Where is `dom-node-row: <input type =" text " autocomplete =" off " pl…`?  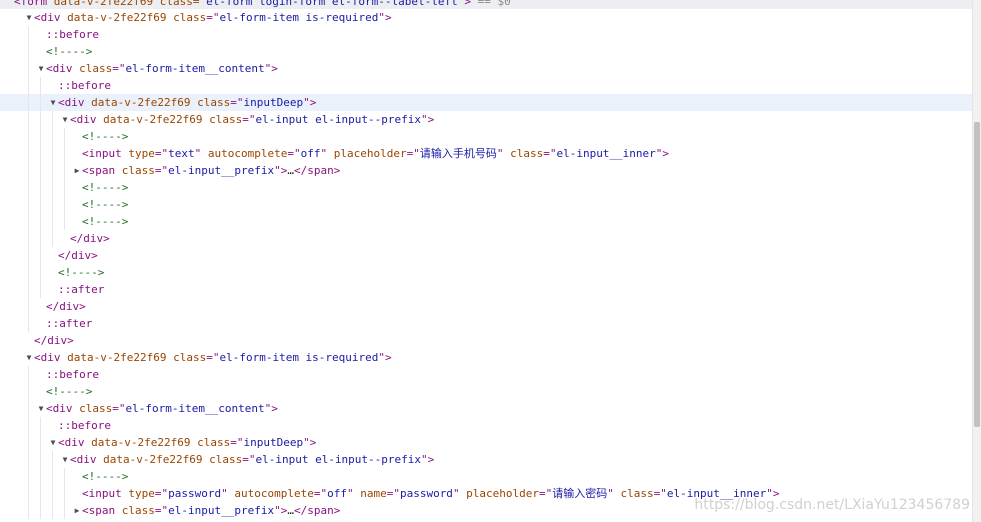 dom-node-row: <input type =" text " autocomplete =" off " pl… is located at coordinates (486, 153).